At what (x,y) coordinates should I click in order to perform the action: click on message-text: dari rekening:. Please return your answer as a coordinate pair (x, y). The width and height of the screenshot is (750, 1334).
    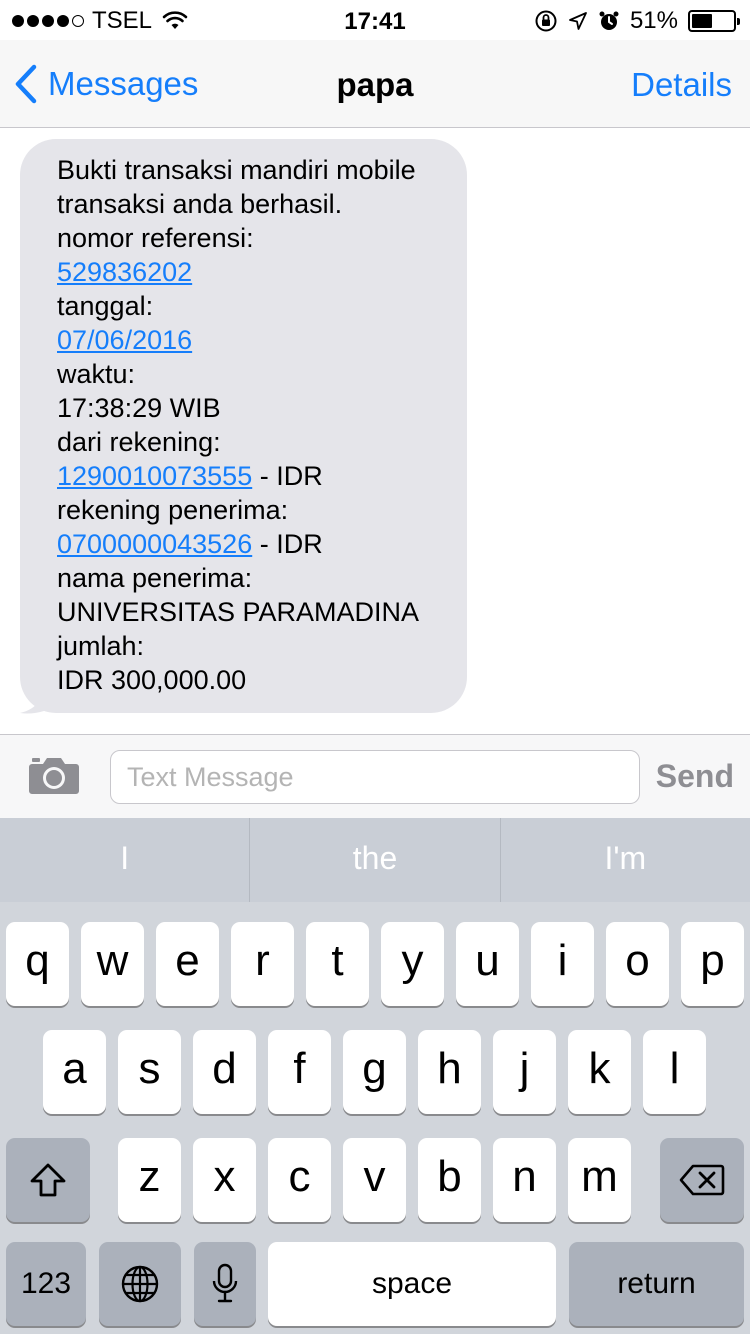
    Looking at the image, I should click on (139, 442).